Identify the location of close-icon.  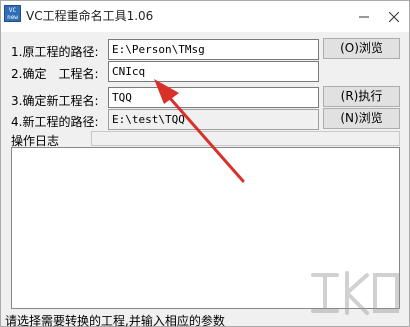
(394, 16).